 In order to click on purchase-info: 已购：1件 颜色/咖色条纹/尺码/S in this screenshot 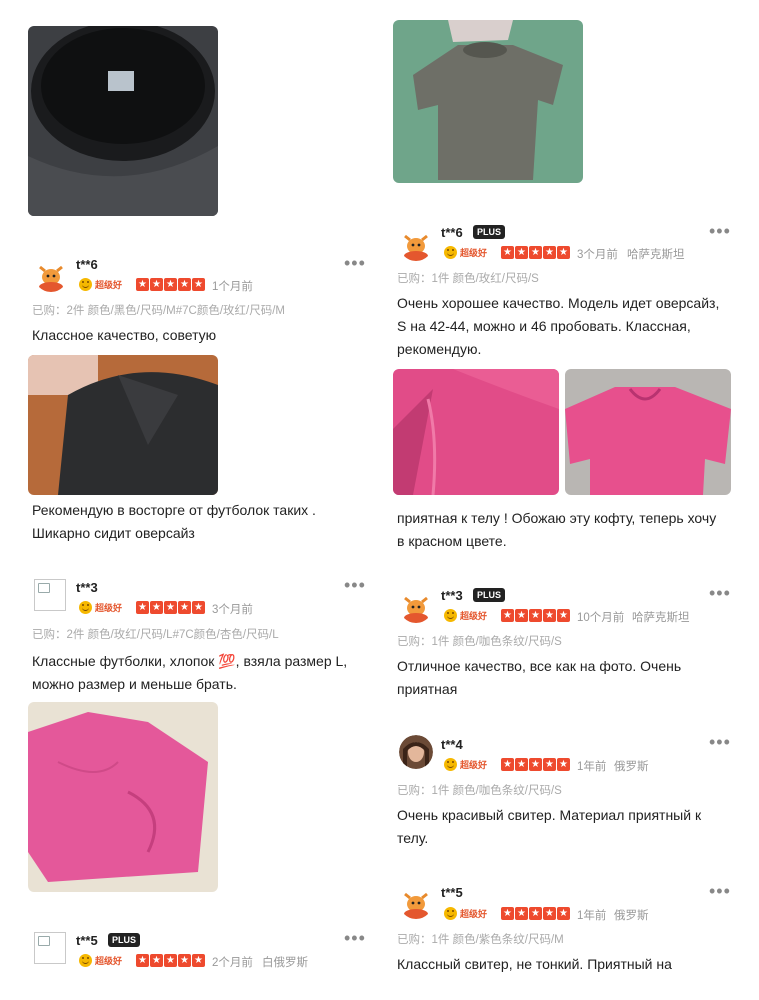, I will do `click(479, 791)`.